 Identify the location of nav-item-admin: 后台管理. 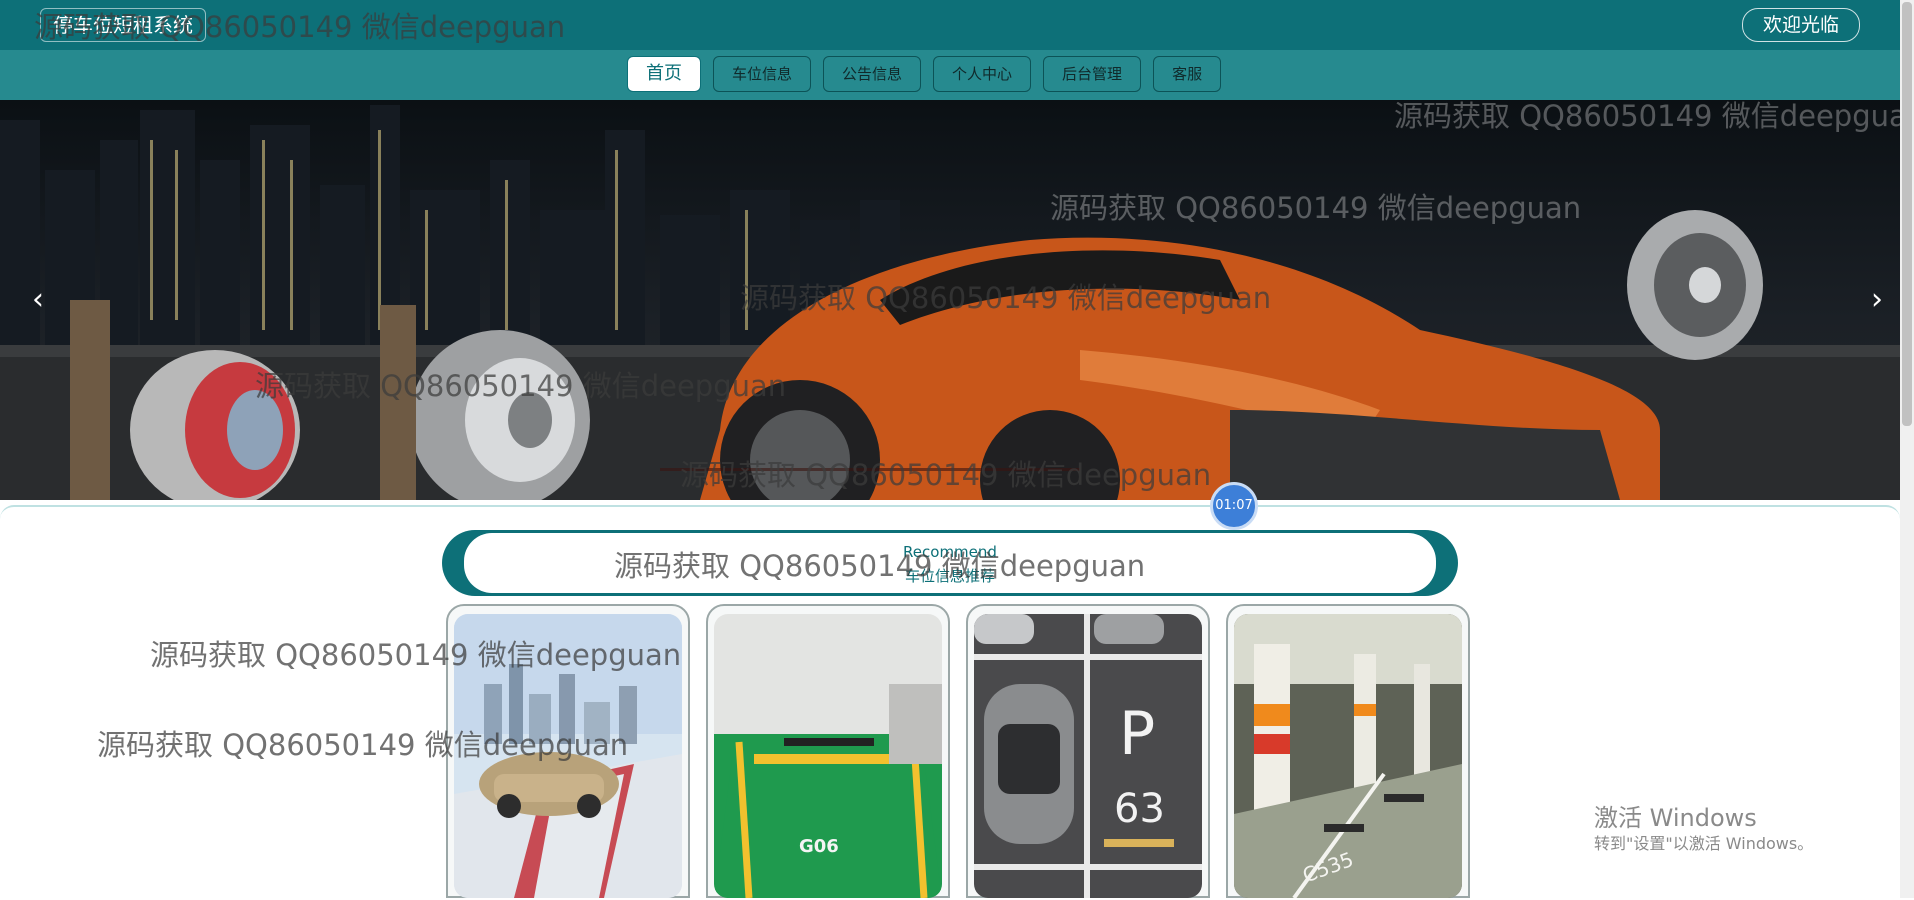
(1092, 74).